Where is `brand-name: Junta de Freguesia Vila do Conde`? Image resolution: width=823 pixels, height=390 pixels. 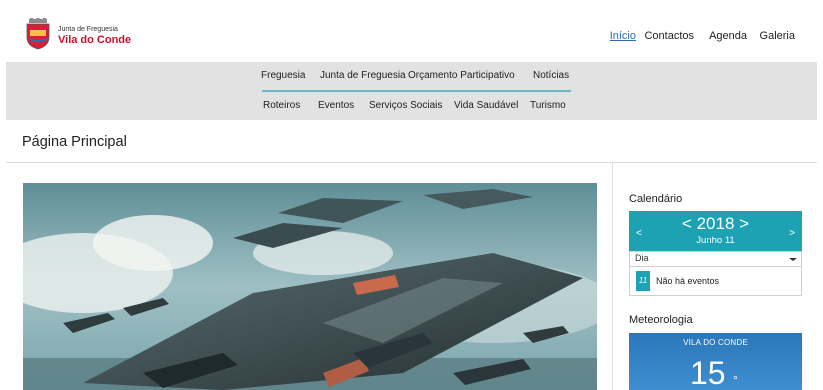
brand-name: Junta de Freguesia Vila do Conde is located at coordinates (94, 36).